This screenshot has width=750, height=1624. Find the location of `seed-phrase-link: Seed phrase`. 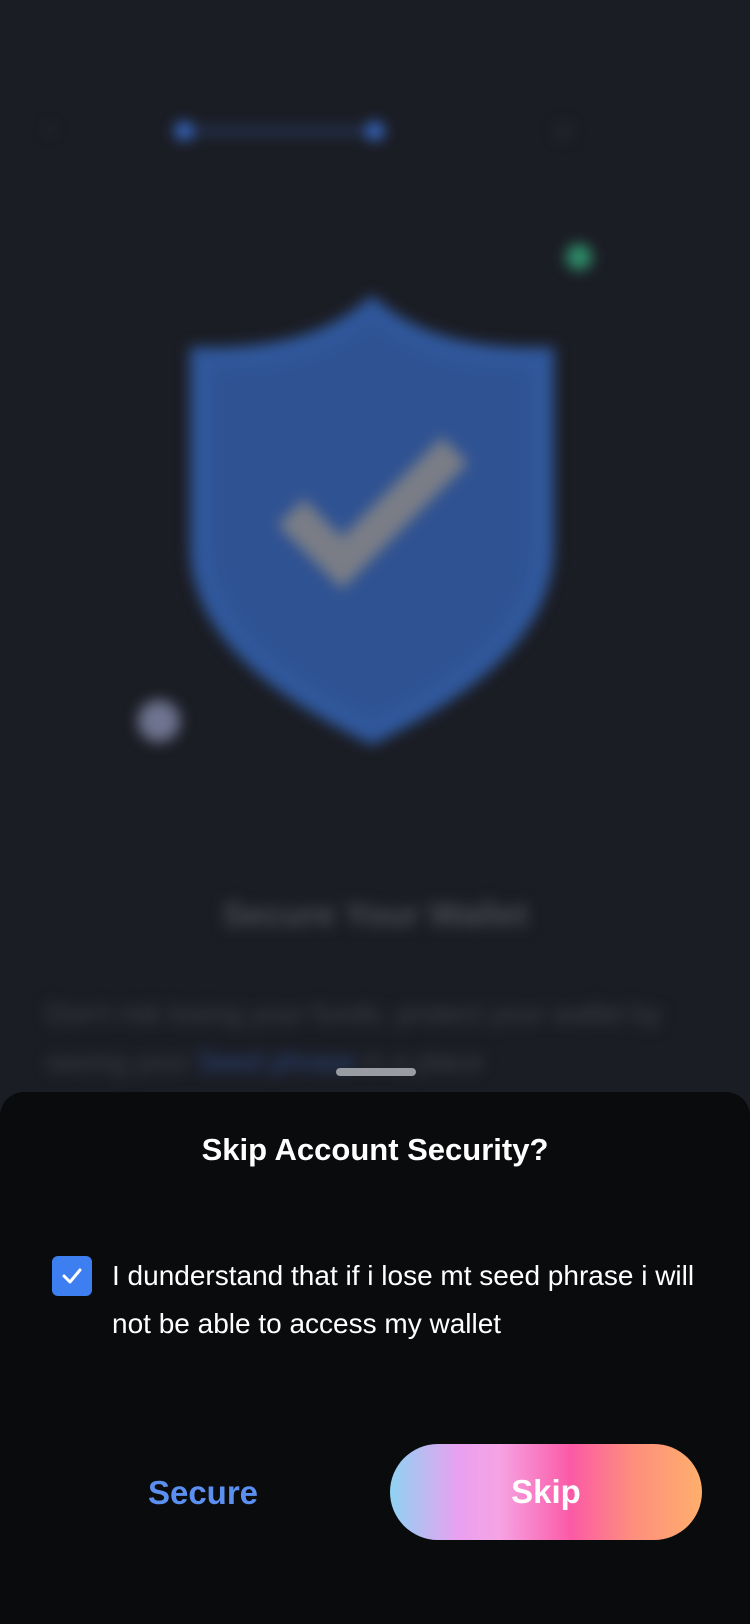

seed-phrase-link: Seed phrase is located at coordinates (276, 1061).